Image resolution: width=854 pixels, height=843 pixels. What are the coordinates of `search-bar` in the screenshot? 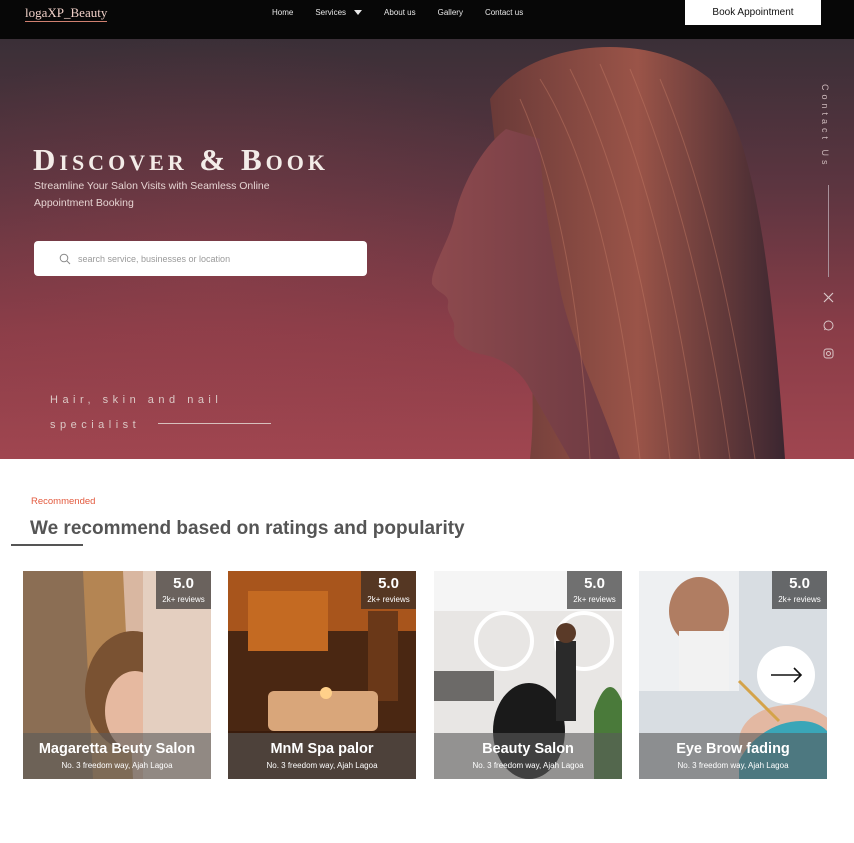 It's located at (200, 258).